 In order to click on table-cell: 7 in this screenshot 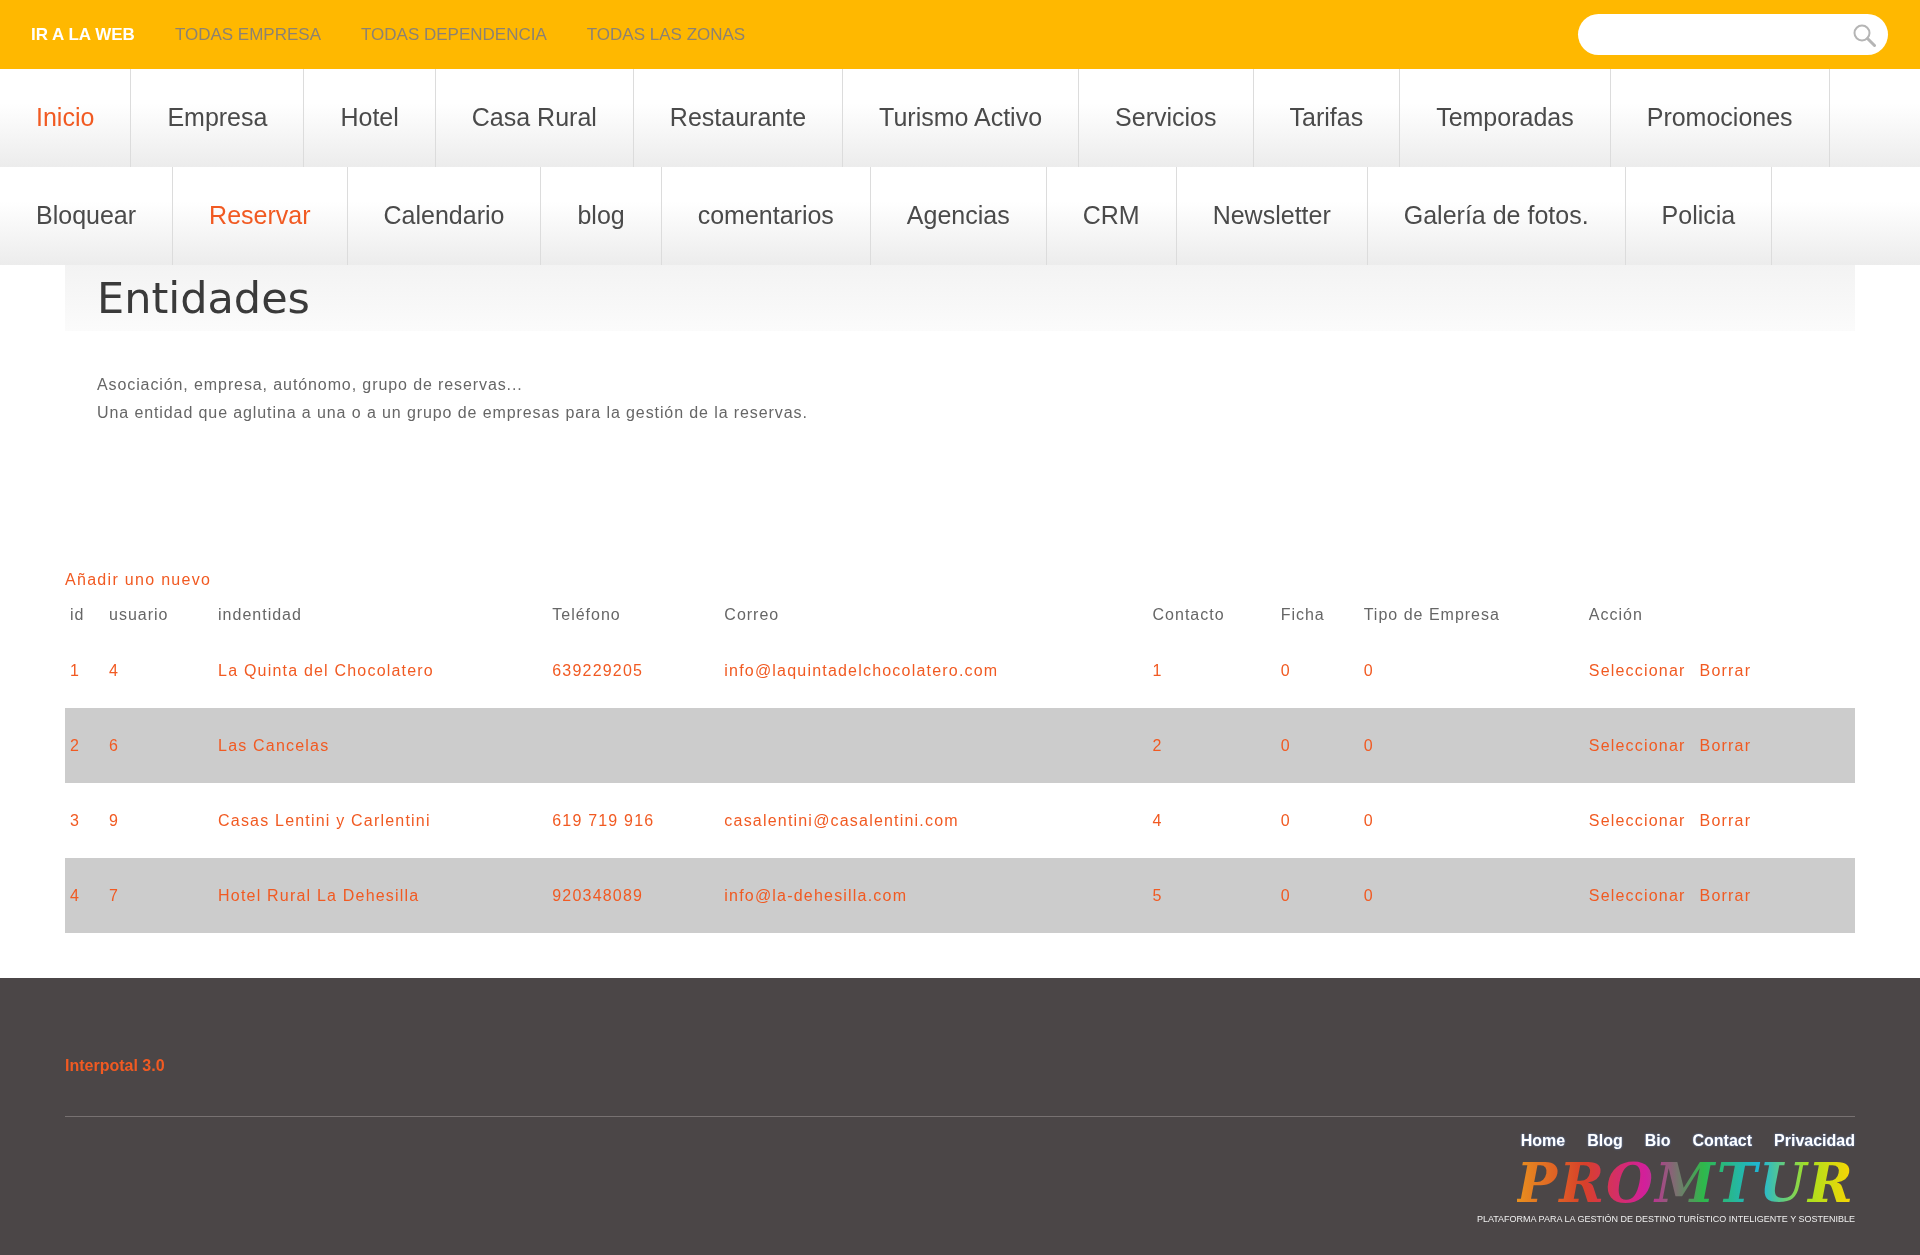, I will do `click(114, 895)`.